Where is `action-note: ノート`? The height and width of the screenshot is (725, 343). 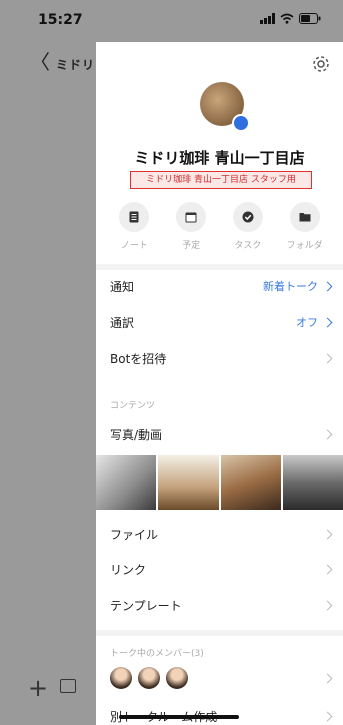
action-note: ノート is located at coordinates (134, 226).